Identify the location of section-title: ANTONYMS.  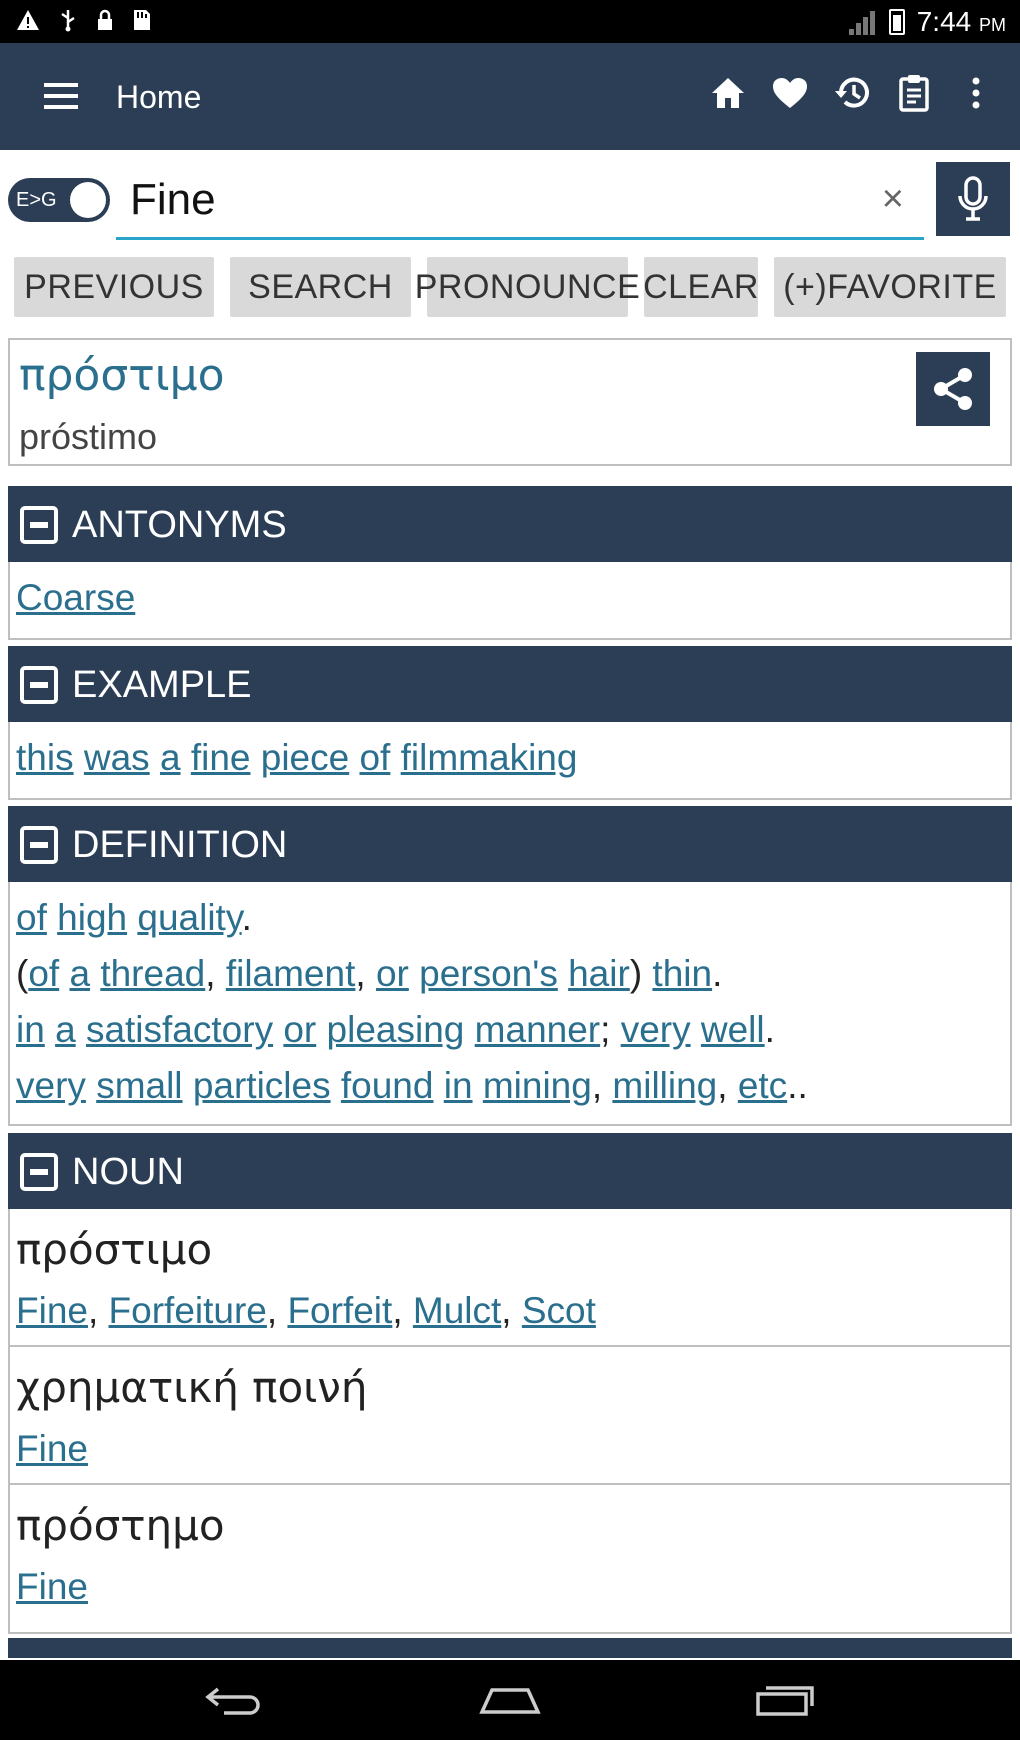
(179, 525).